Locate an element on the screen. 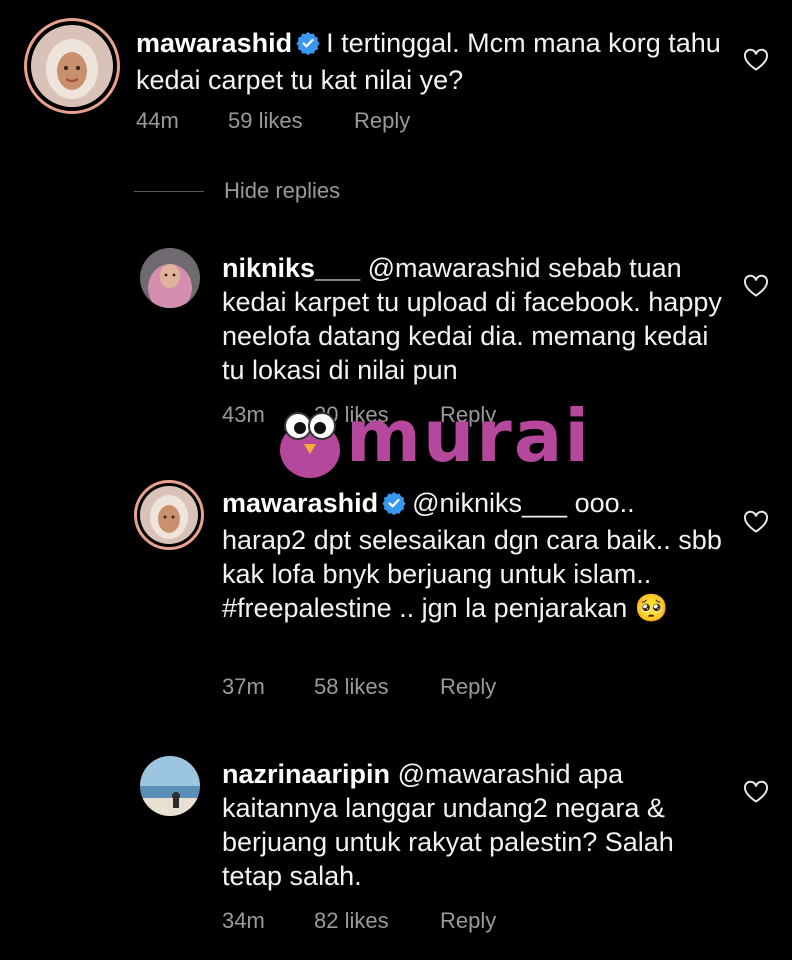 The image size is (792, 960). comment-likes: 82 likes is located at coordinates (377, 921).